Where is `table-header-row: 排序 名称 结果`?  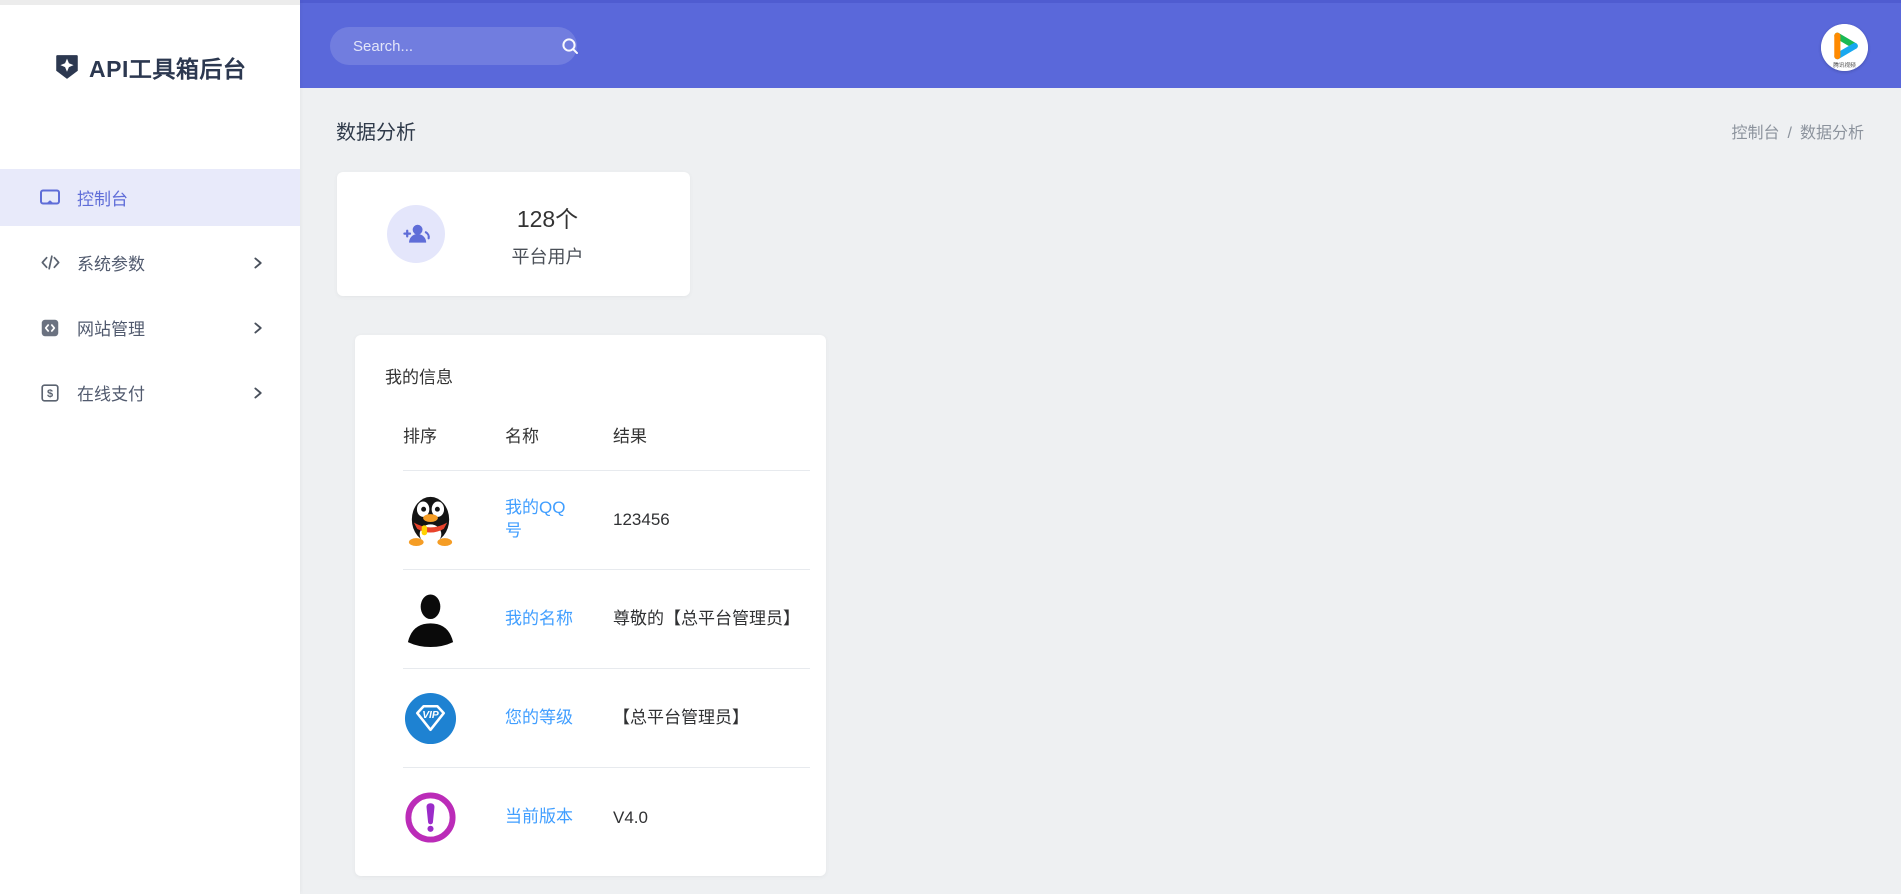
table-header-row: 排序 名称 结果 is located at coordinates (606, 446).